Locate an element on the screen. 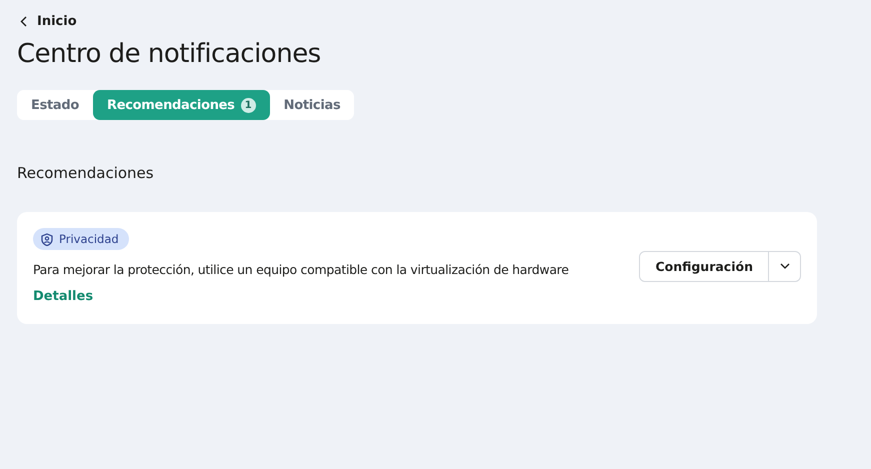 The image size is (871, 469). page-title: Centro de notificaciones is located at coordinates (169, 54).